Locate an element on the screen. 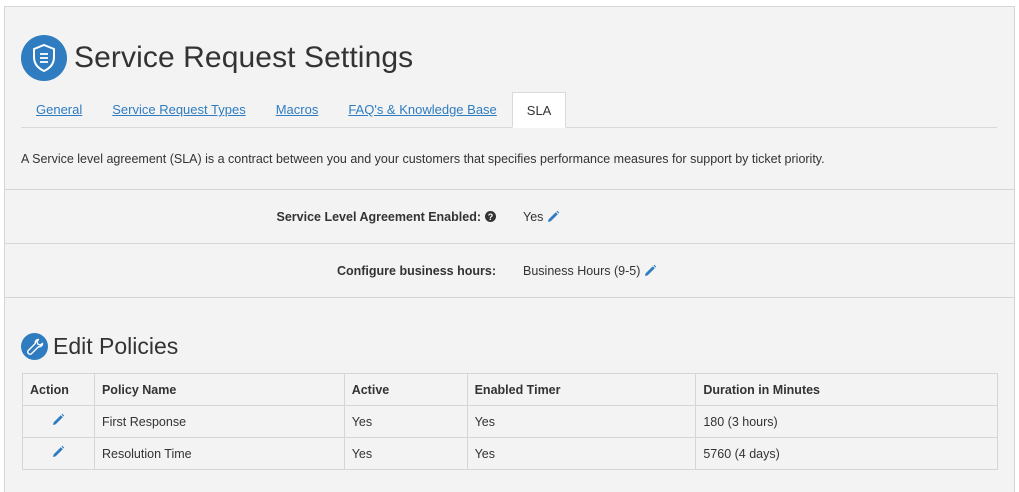 This screenshot has height=492, width=1019. tab-macros: Macros is located at coordinates (297, 109).